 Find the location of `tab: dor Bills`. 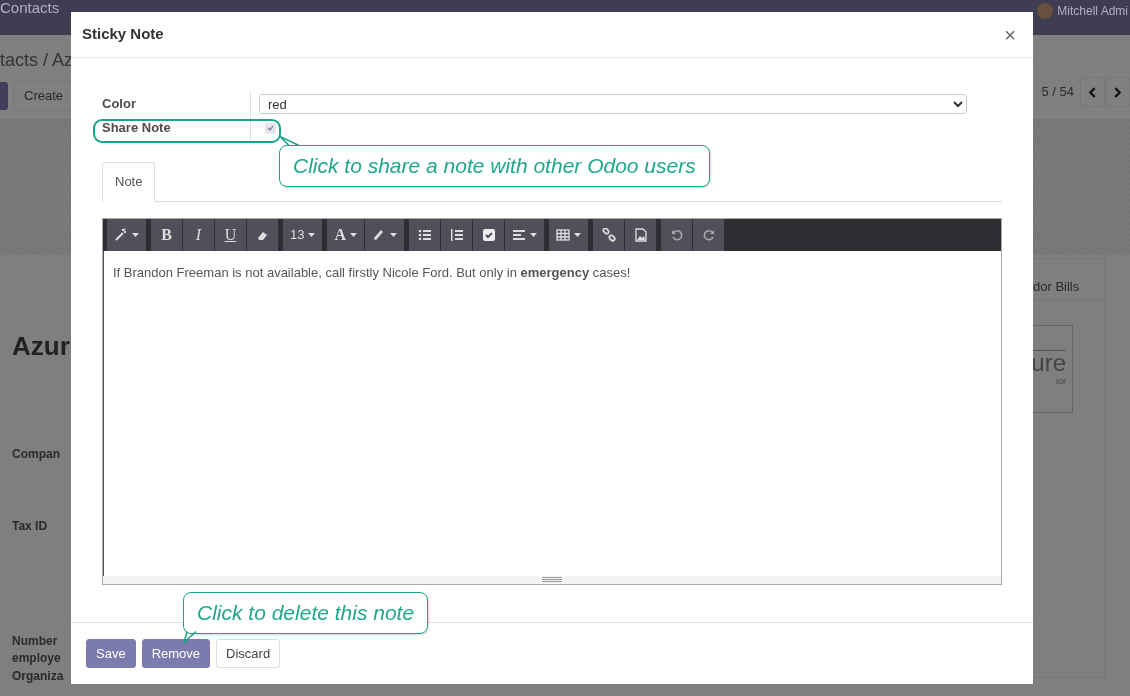

tab: dor Bills is located at coordinates (1056, 286).